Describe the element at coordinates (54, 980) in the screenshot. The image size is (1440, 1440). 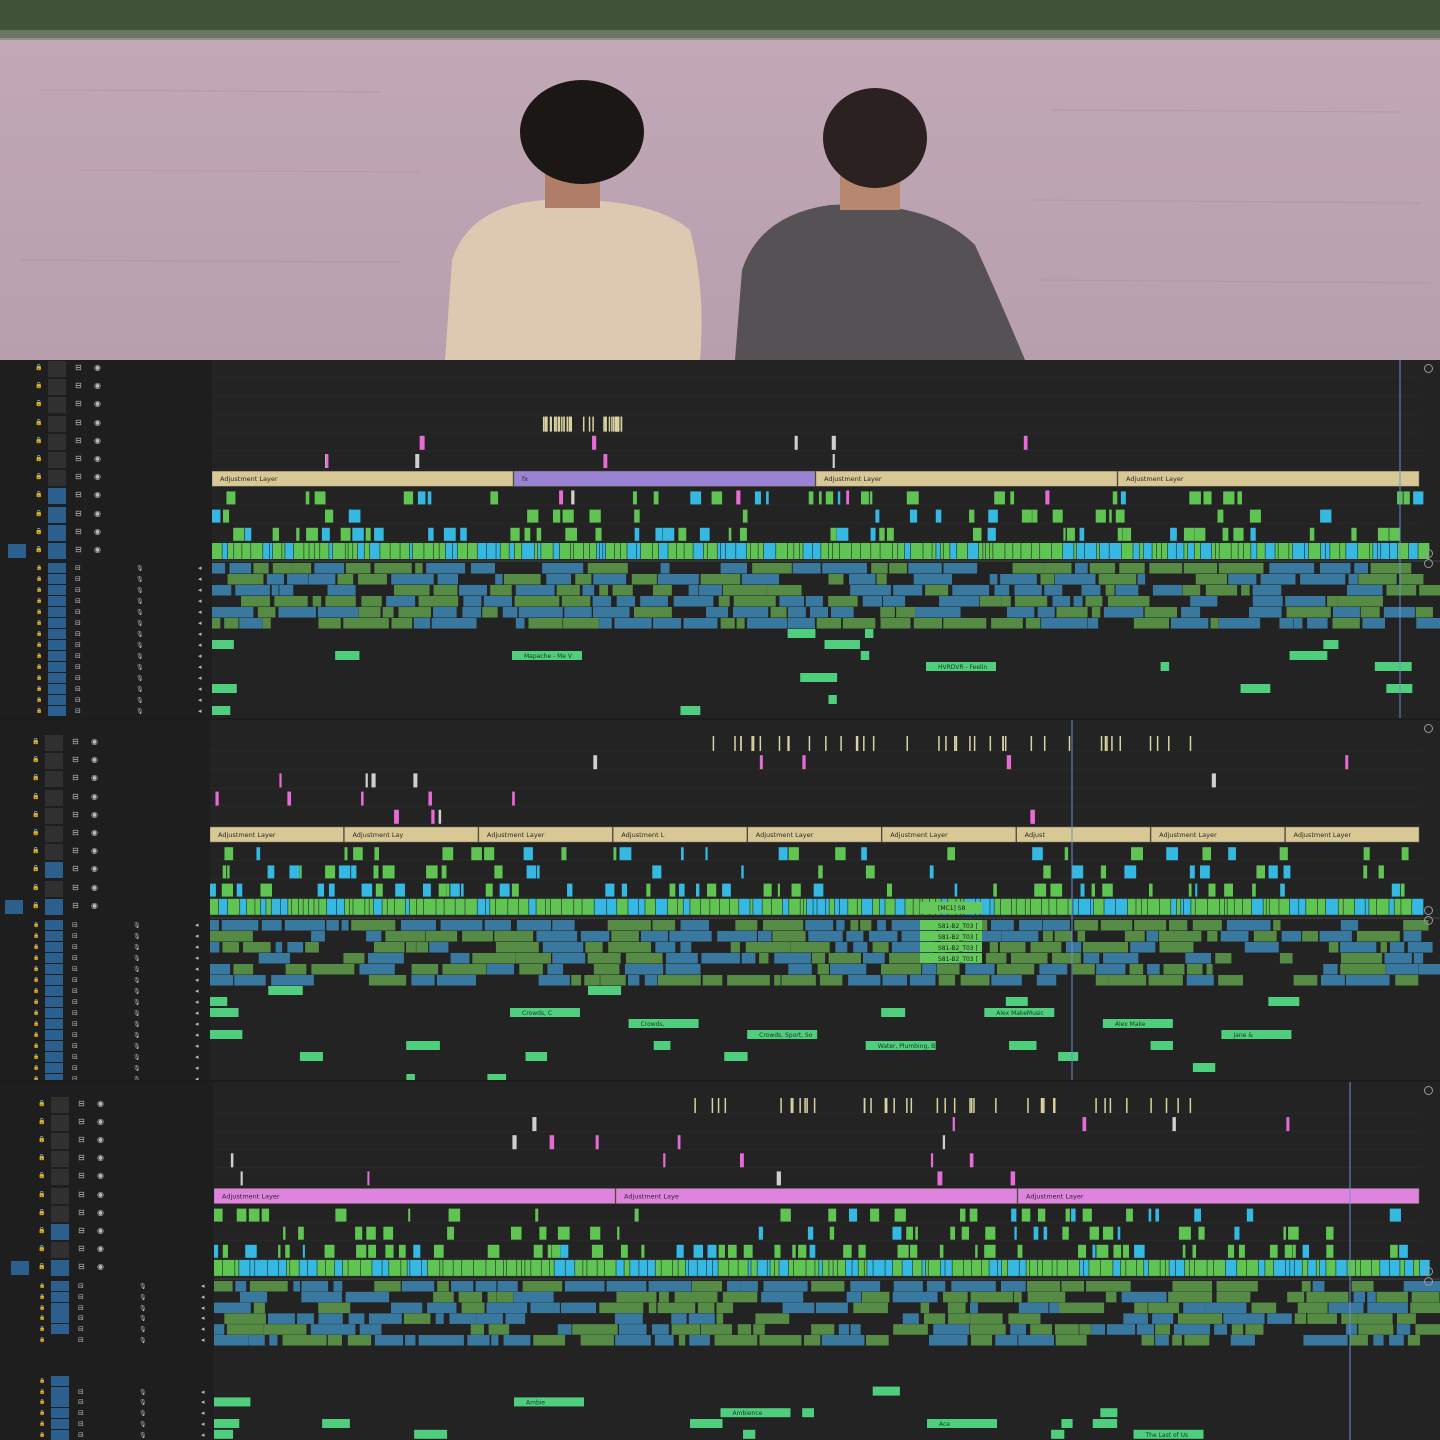
I see `track-target-a6` at that location.